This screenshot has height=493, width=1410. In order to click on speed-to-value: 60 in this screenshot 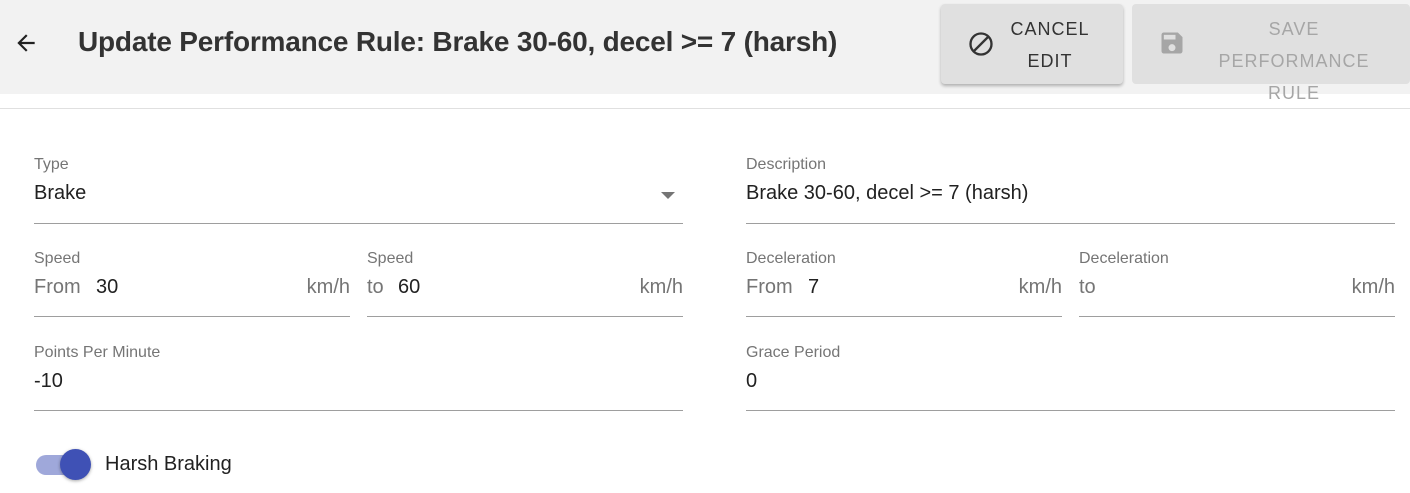, I will do `click(409, 287)`.